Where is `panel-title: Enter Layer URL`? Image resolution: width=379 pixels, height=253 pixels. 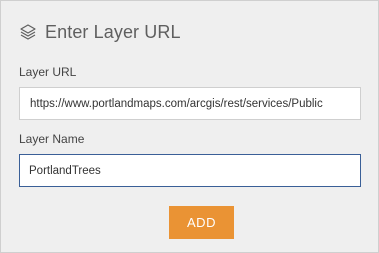 panel-title: Enter Layer URL is located at coordinates (113, 31).